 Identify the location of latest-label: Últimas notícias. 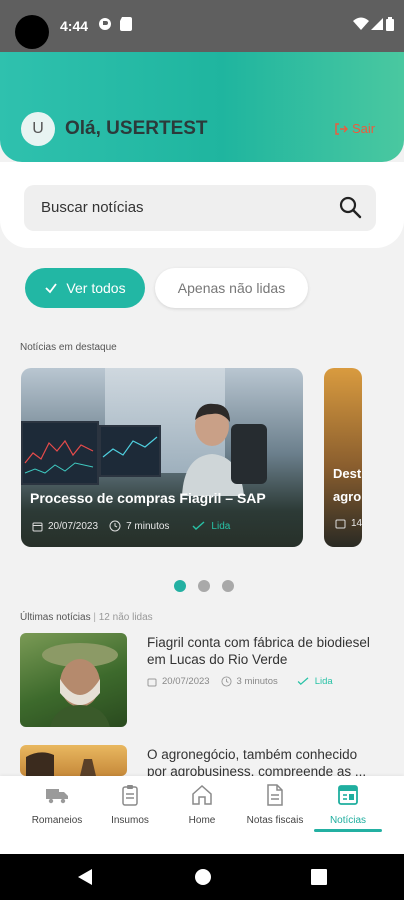
(55, 617).